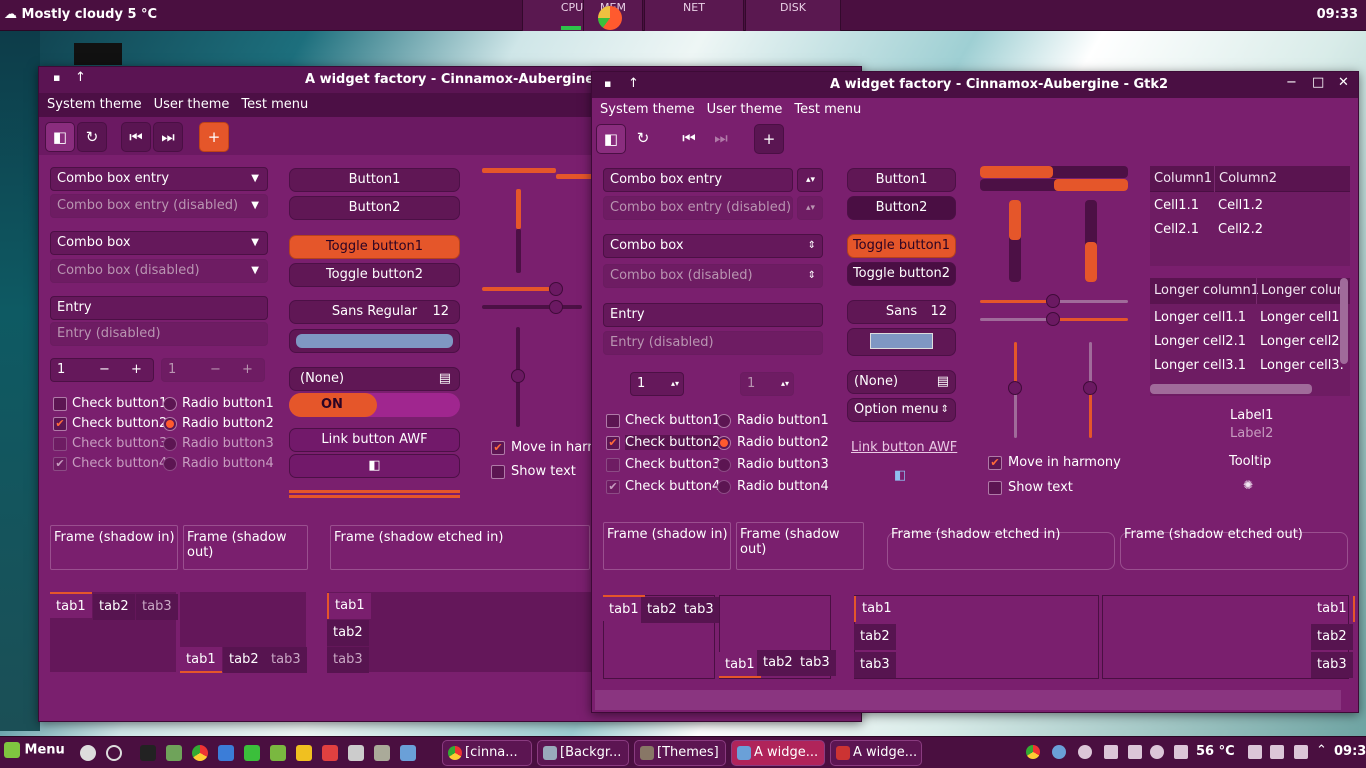 This screenshot has width=1366, height=768. Describe the element at coordinates (80, 14) in the screenshot. I see `weather-applet: ☁ Mostly cloudy 5 °C` at that location.